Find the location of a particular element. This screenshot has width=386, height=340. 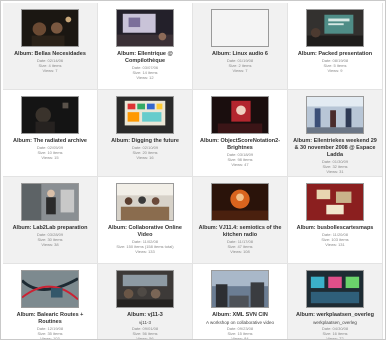

album-title: Album: The radiated archive is located at coordinates (50, 141).